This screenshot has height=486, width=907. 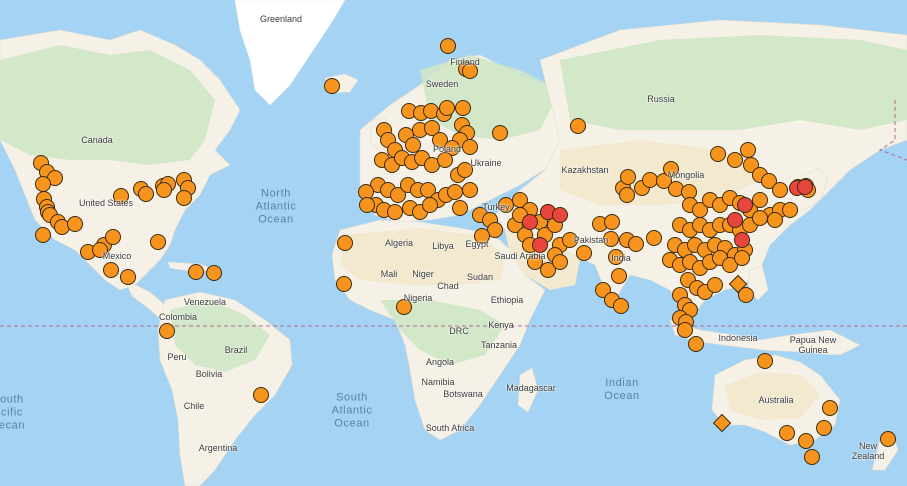 What do you see at coordinates (423, 274) in the screenshot?
I see `place-label: Niger` at bounding box center [423, 274].